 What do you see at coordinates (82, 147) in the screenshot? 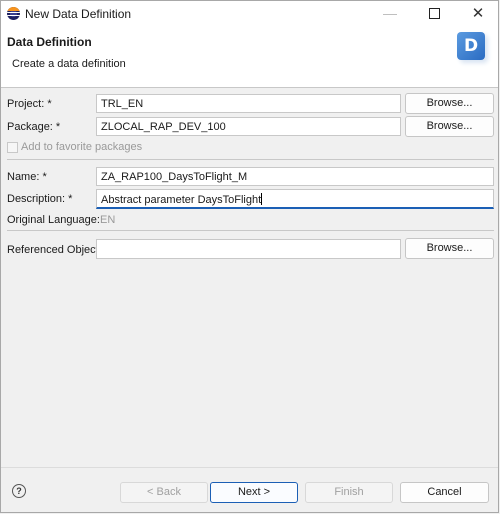
I see `add-to-favorites-label: Add to favorite packages` at bounding box center [82, 147].